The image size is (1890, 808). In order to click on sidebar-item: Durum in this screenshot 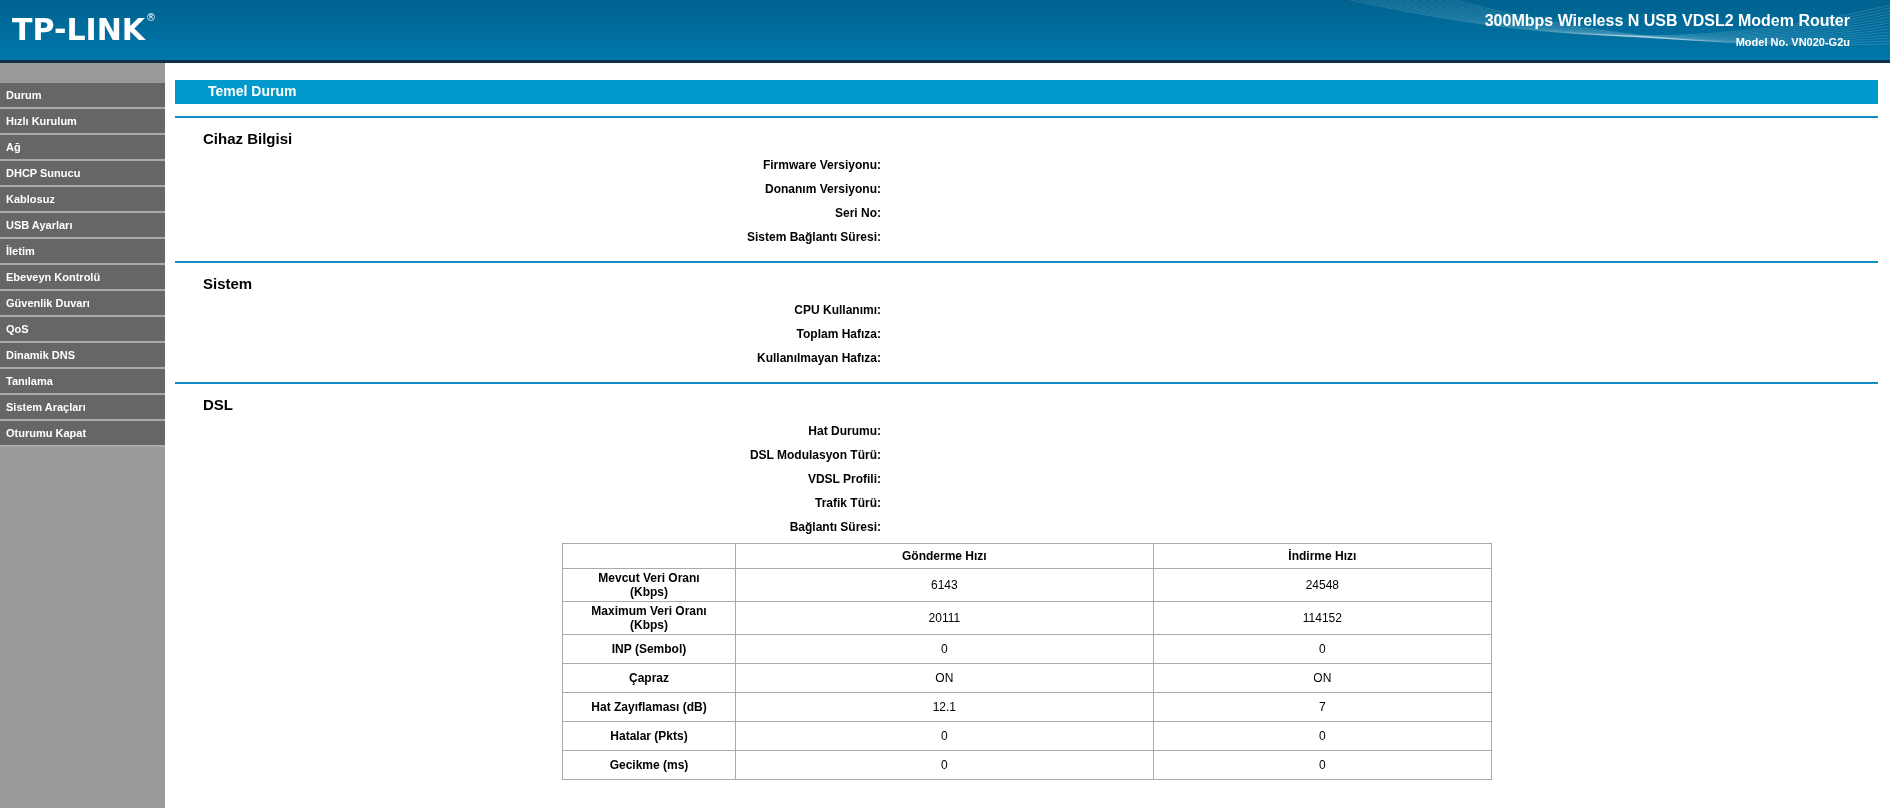, I will do `click(82, 96)`.